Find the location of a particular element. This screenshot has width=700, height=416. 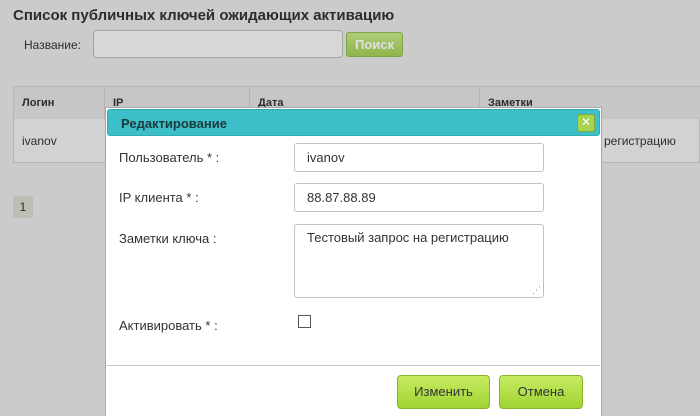

activate-label: Активировать * : is located at coordinates (168, 325).